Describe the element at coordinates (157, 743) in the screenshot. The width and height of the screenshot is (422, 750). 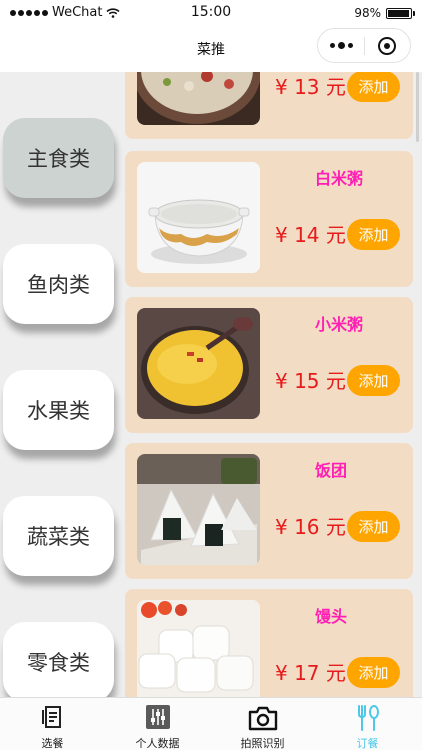
I see `tab-label: 个人数据` at that location.